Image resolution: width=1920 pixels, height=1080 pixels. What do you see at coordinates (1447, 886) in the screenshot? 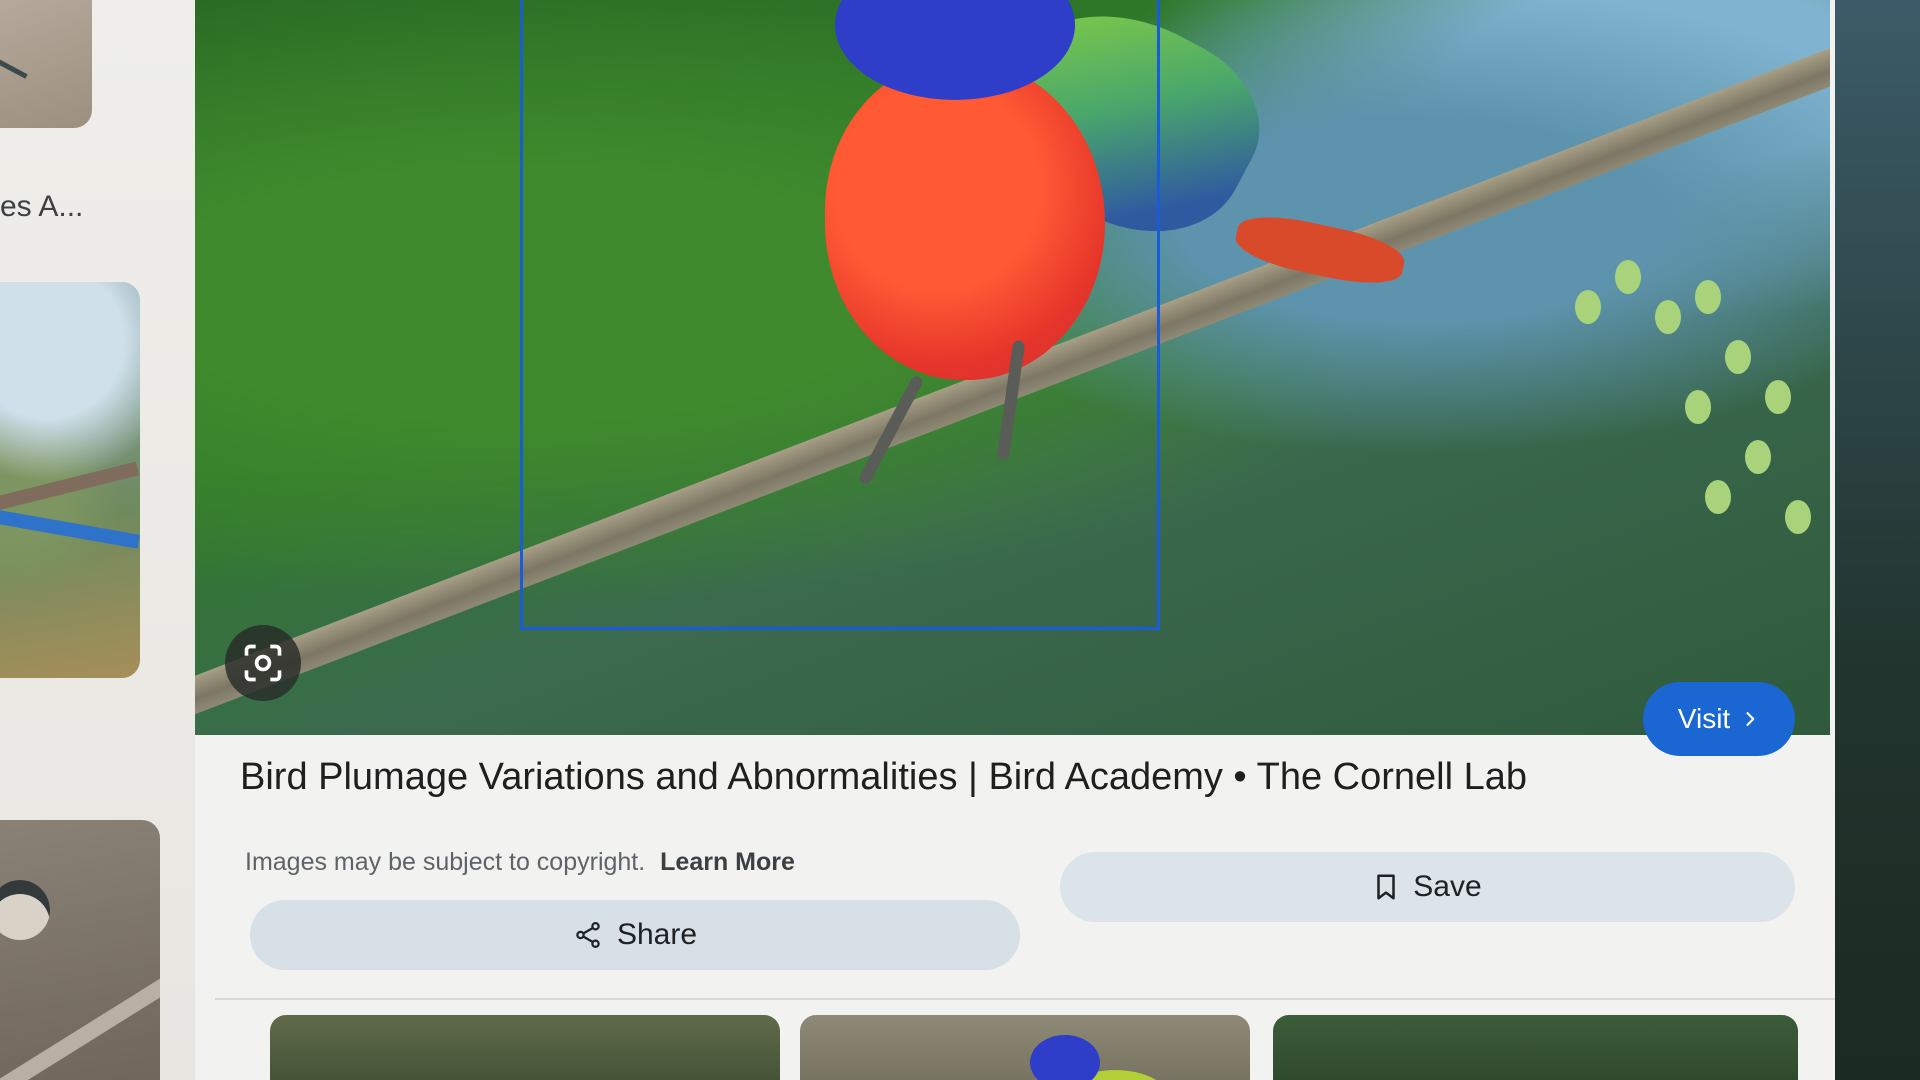
I see `save-label: Save` at bounding box center [1447, 886].